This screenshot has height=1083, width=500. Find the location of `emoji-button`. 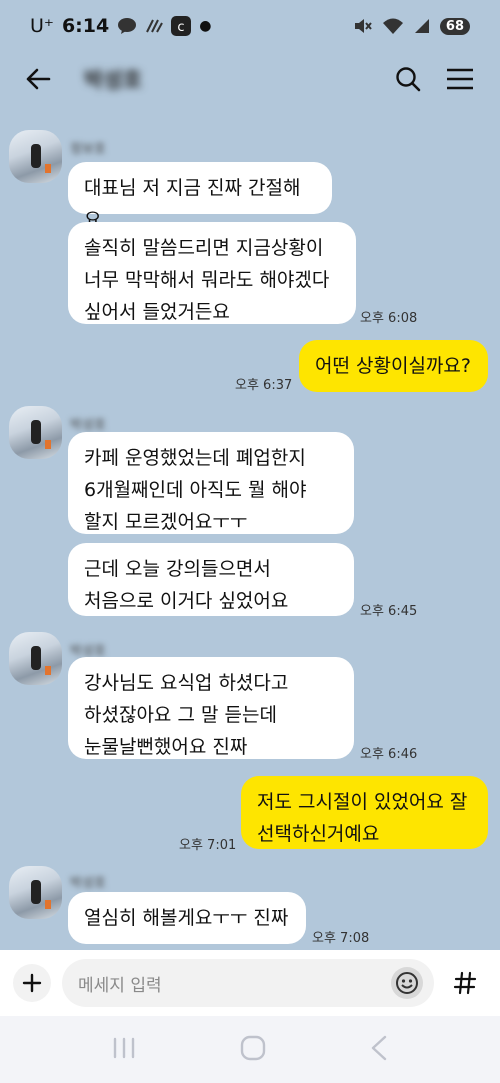

emoji-button is located at coordinates (407, 983).